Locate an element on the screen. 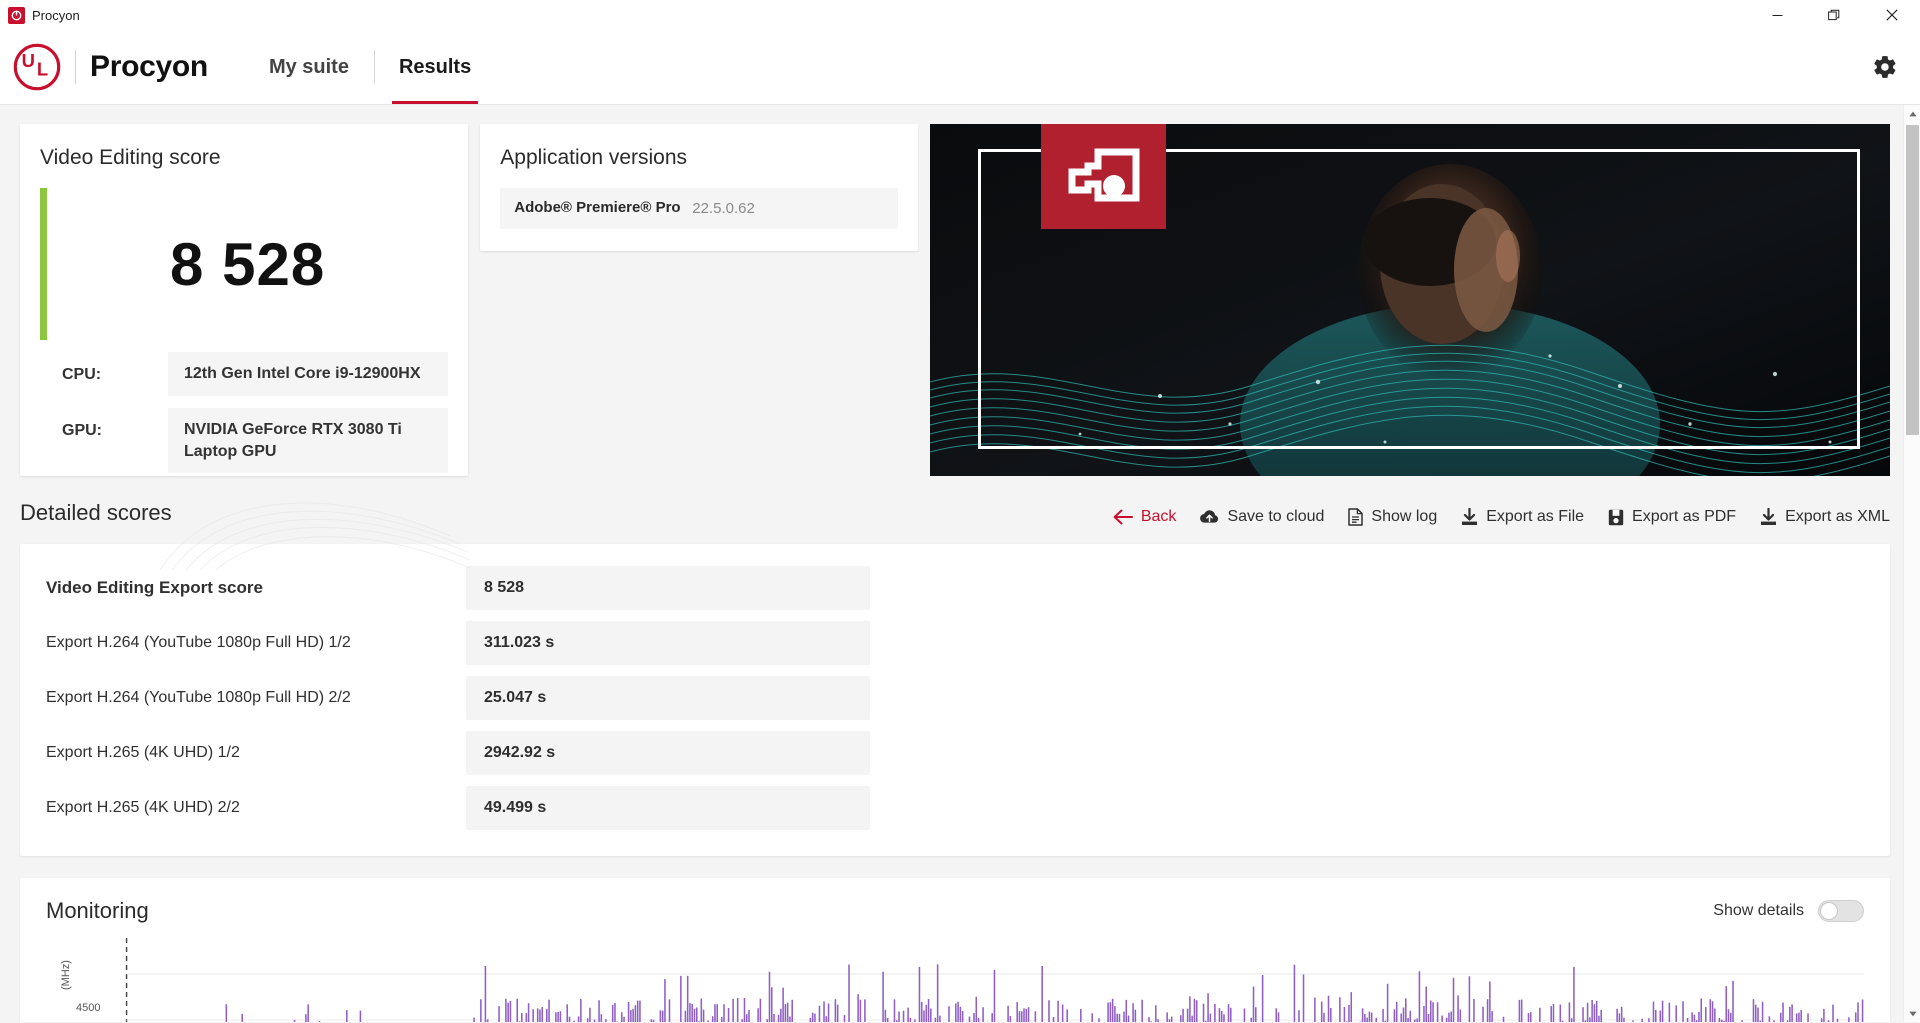 The width and height of the screenshot is (1920, 1023). minimize-button is located at coordinates (1777, 15).